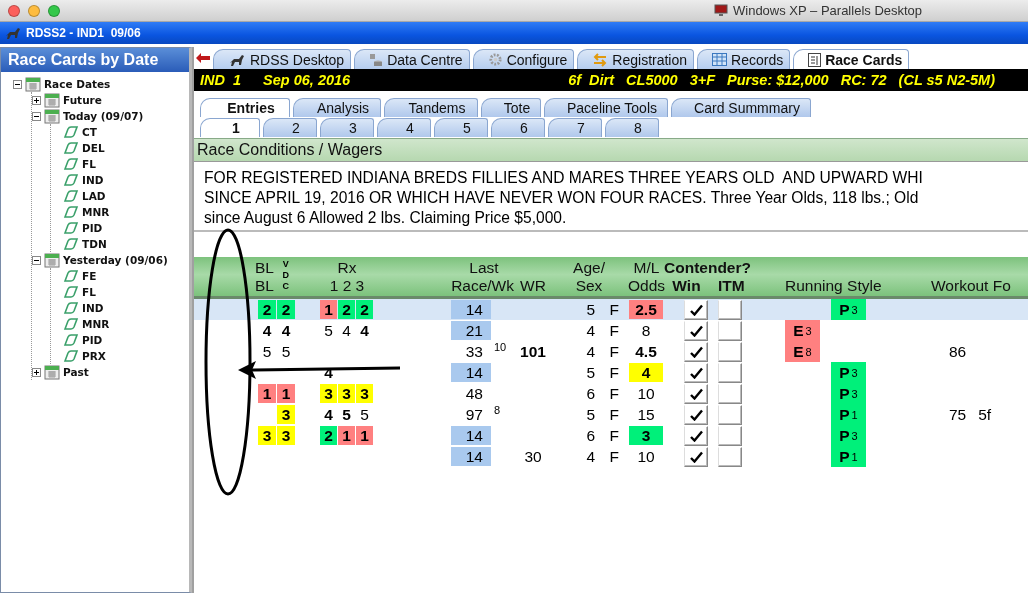 This screenshot has width=1028, height=593. I want to click on check-icon, so click(696, 435).